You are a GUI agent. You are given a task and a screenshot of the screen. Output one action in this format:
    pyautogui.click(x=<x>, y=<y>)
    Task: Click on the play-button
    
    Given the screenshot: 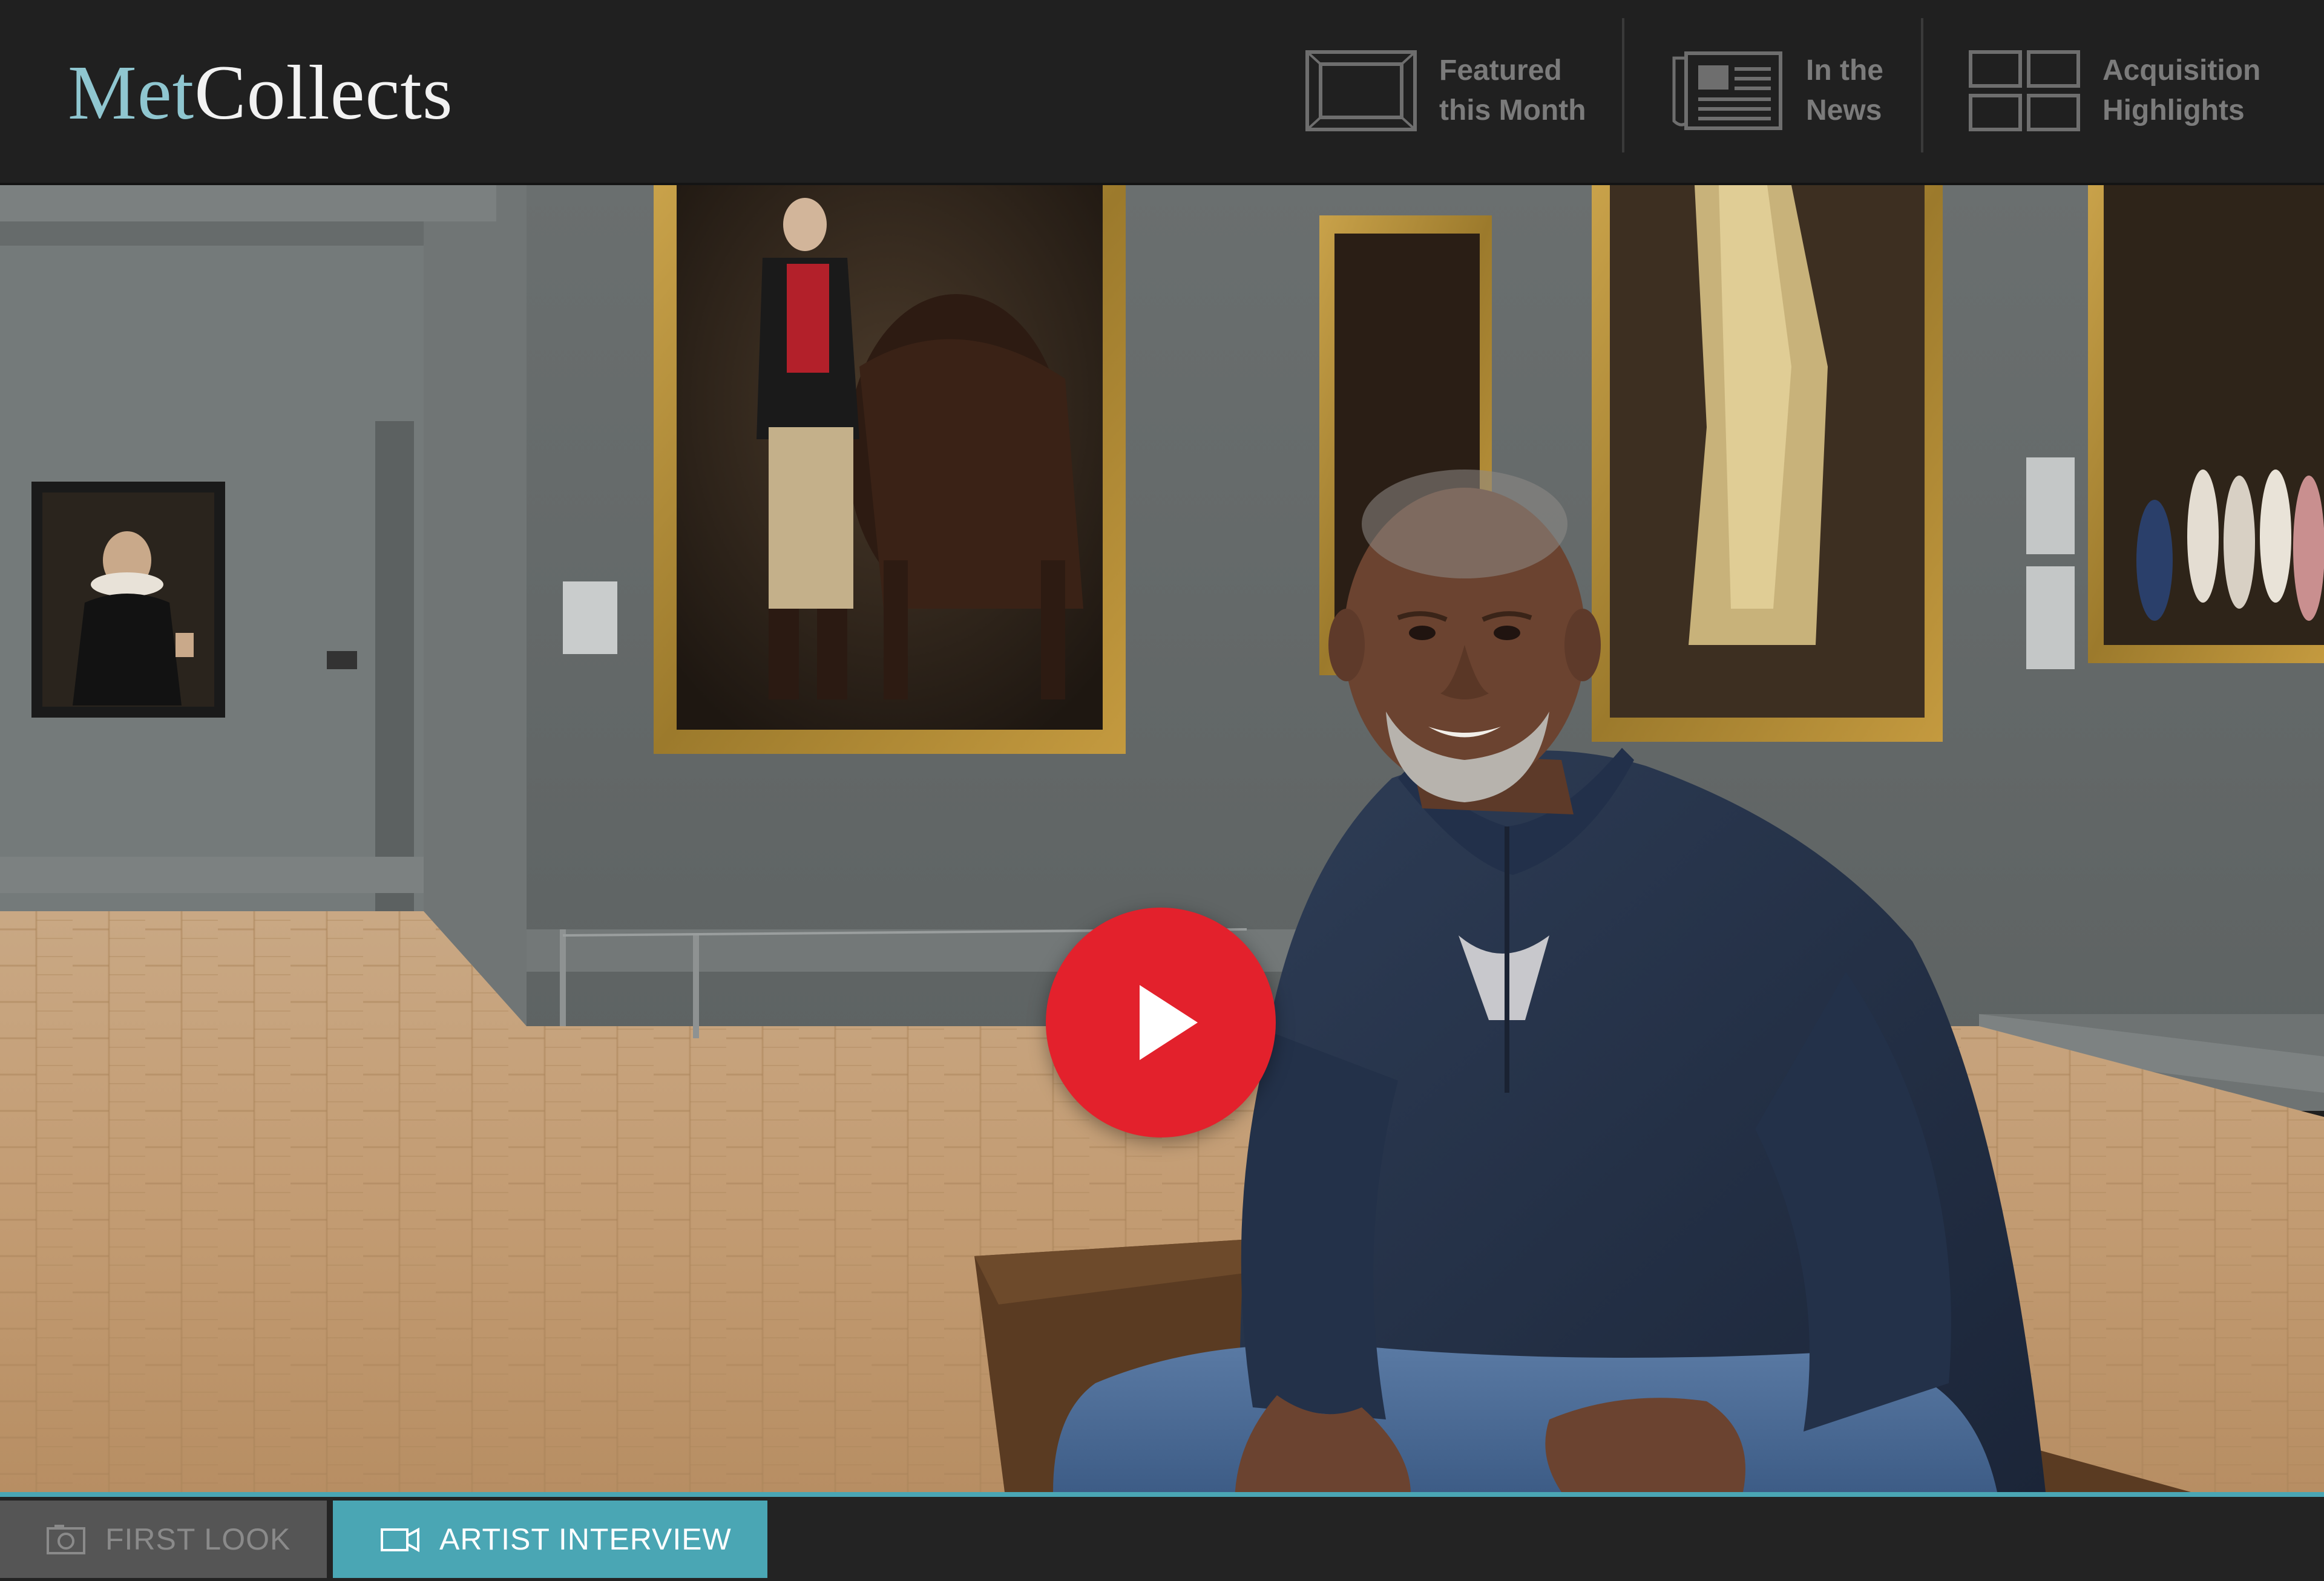 What is the action you would take?
    pyautogui.click(x=1161, y=1022)
    